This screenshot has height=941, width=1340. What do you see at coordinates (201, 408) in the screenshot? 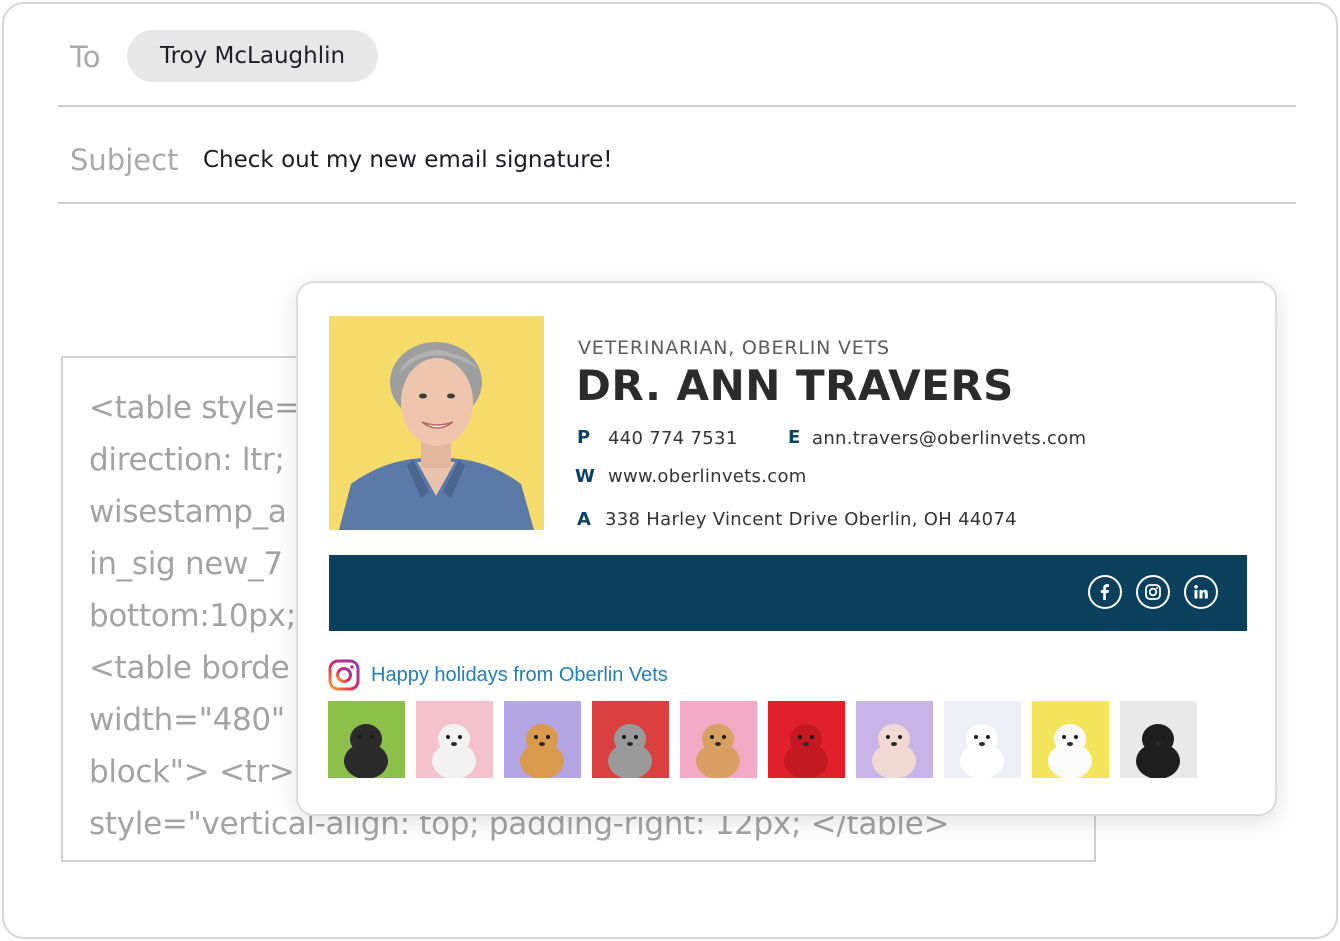
I see `code-line: <table style="` at bounding box center [201, 408].